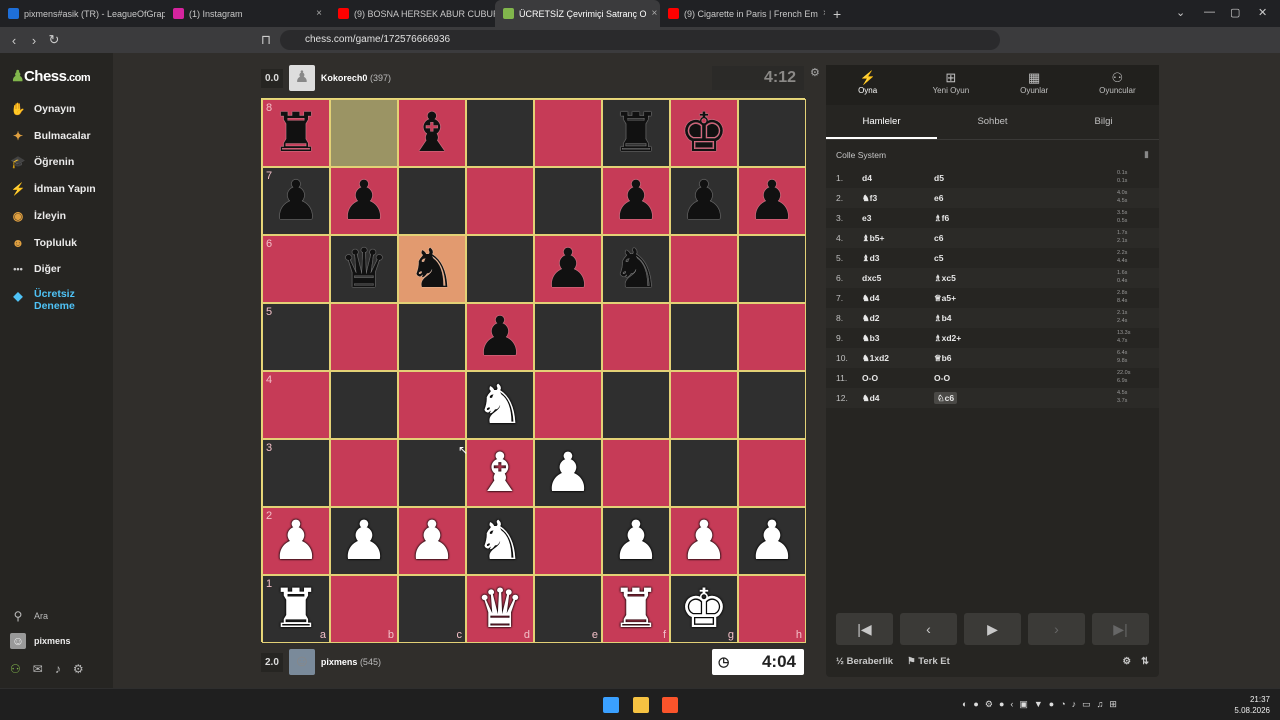 The height and width of the screenshot is (720, 1280). What do you see at coordinates (1209, 12) in the screenshot?
I see `minimize-icon: —` at bounding box center [1209, 12].